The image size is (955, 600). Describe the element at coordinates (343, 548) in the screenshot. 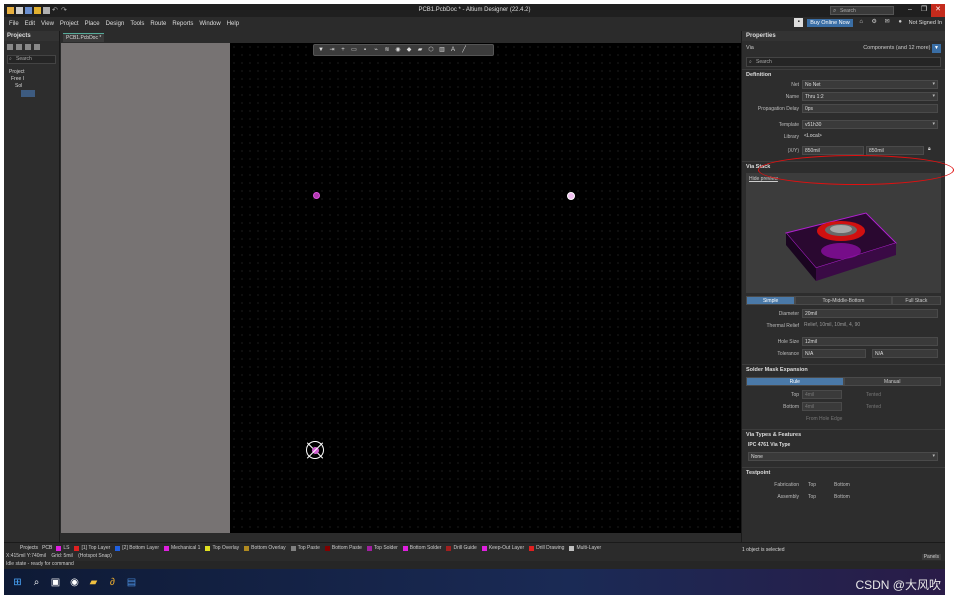

I see `layer-tab: Bottom Paste` at that location.